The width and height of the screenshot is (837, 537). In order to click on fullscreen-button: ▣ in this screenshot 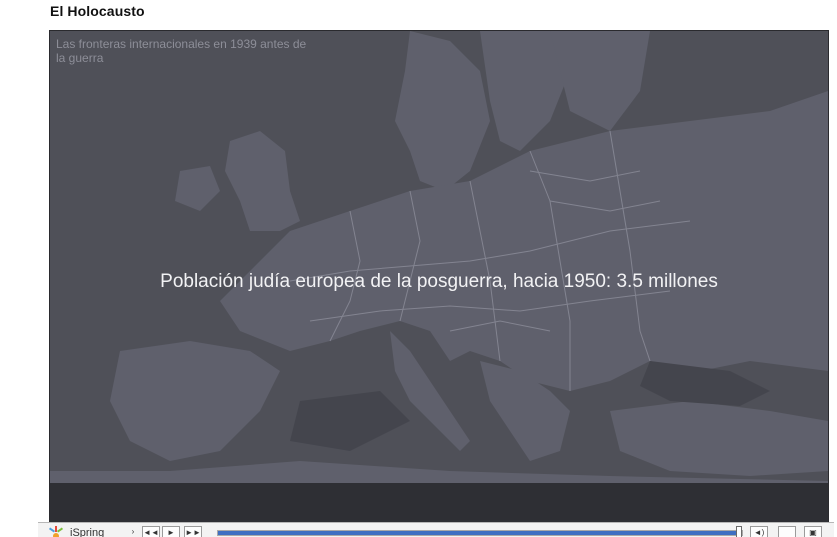, I will do `click(813, 531)`.